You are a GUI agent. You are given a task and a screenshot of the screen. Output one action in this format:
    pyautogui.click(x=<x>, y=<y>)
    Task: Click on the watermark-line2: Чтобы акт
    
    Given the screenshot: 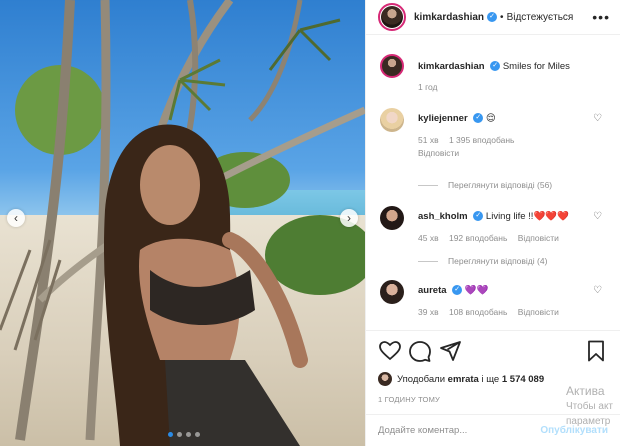 What is the action you would take?
    pyautogui.click(x=590, y=406)
    